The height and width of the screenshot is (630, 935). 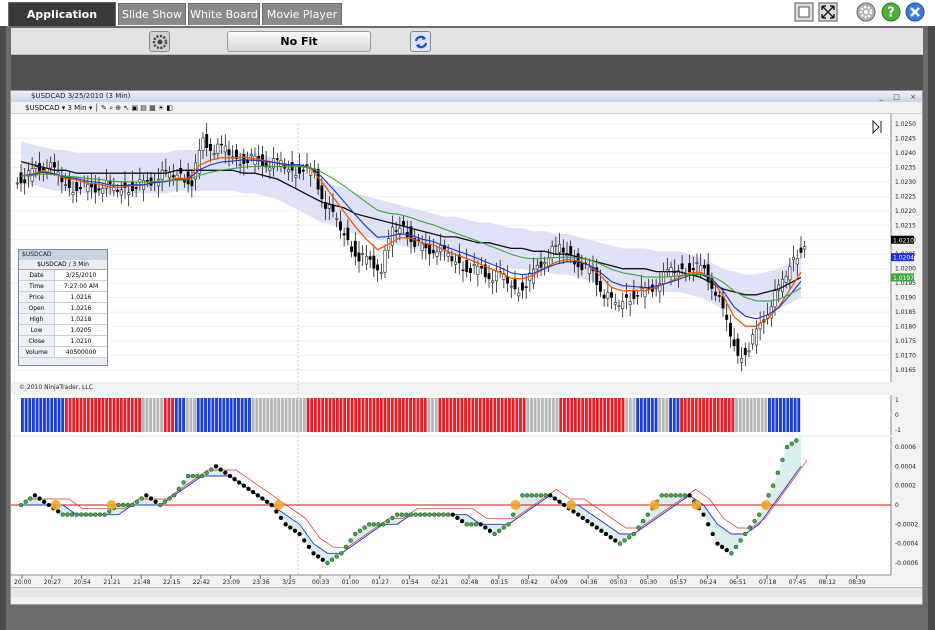 I want to click on gear-icon, so click(x=159, y=41).